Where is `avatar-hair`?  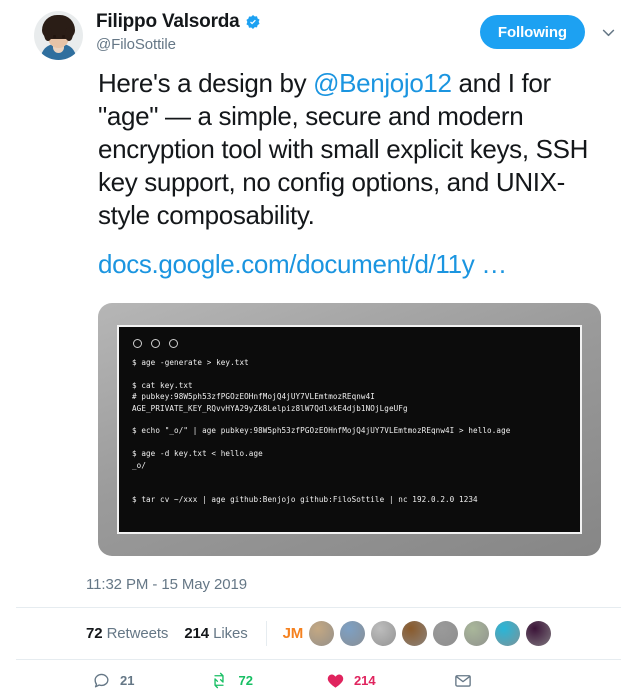 avatar-hair is located at coordinates (58, 28).